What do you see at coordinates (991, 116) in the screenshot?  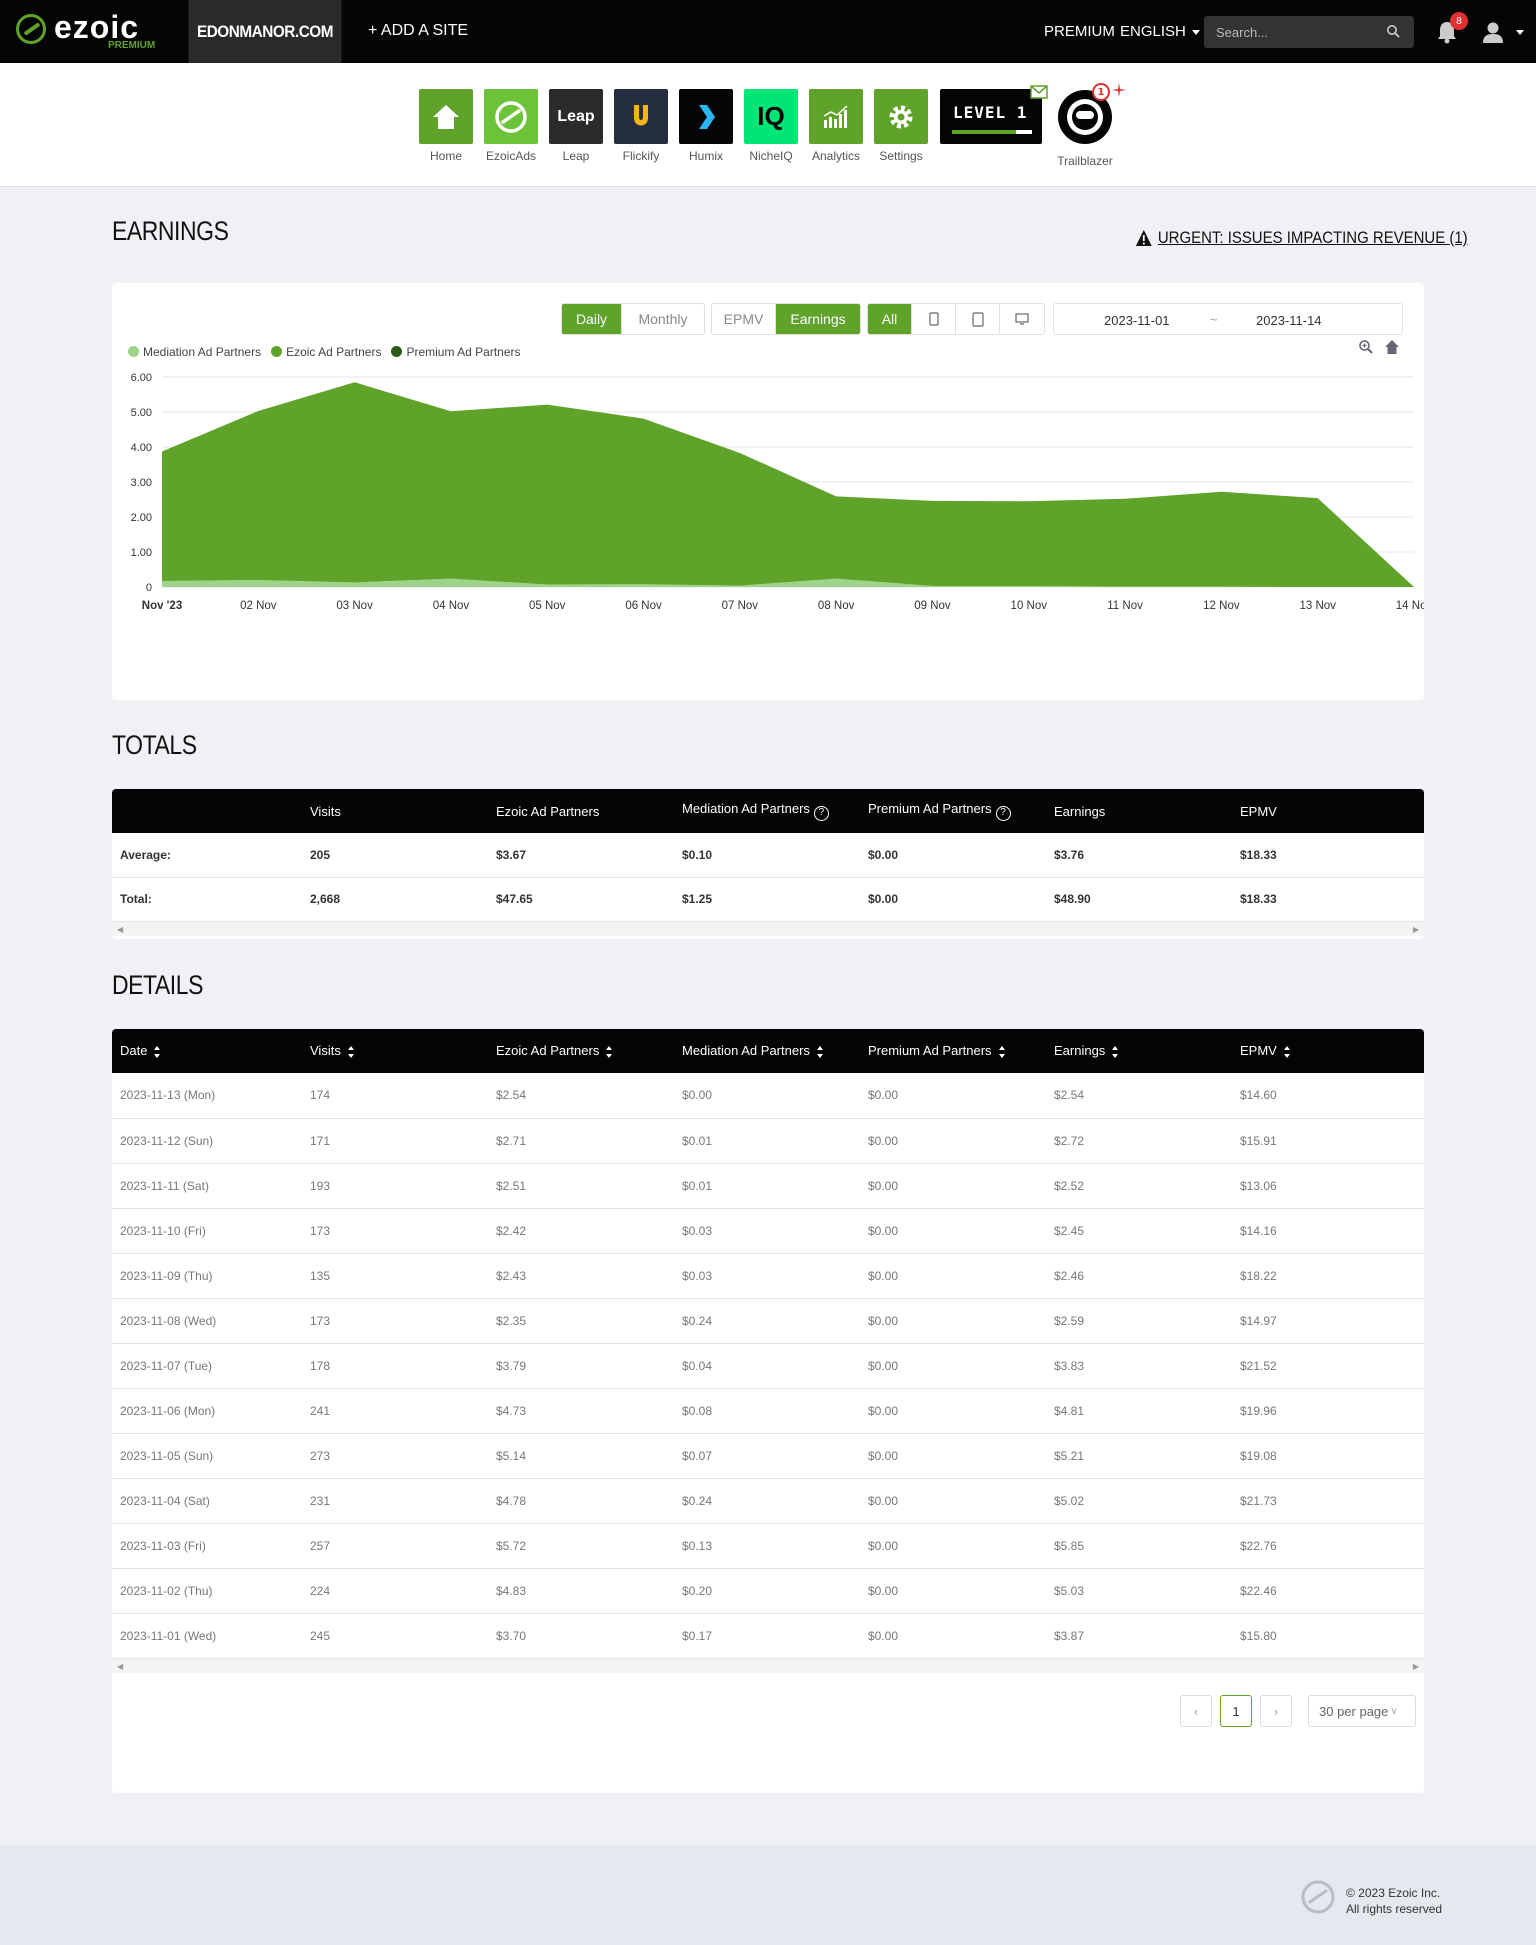 I see `level-badge: LEVEL 1` at bounding box center [991, 116].